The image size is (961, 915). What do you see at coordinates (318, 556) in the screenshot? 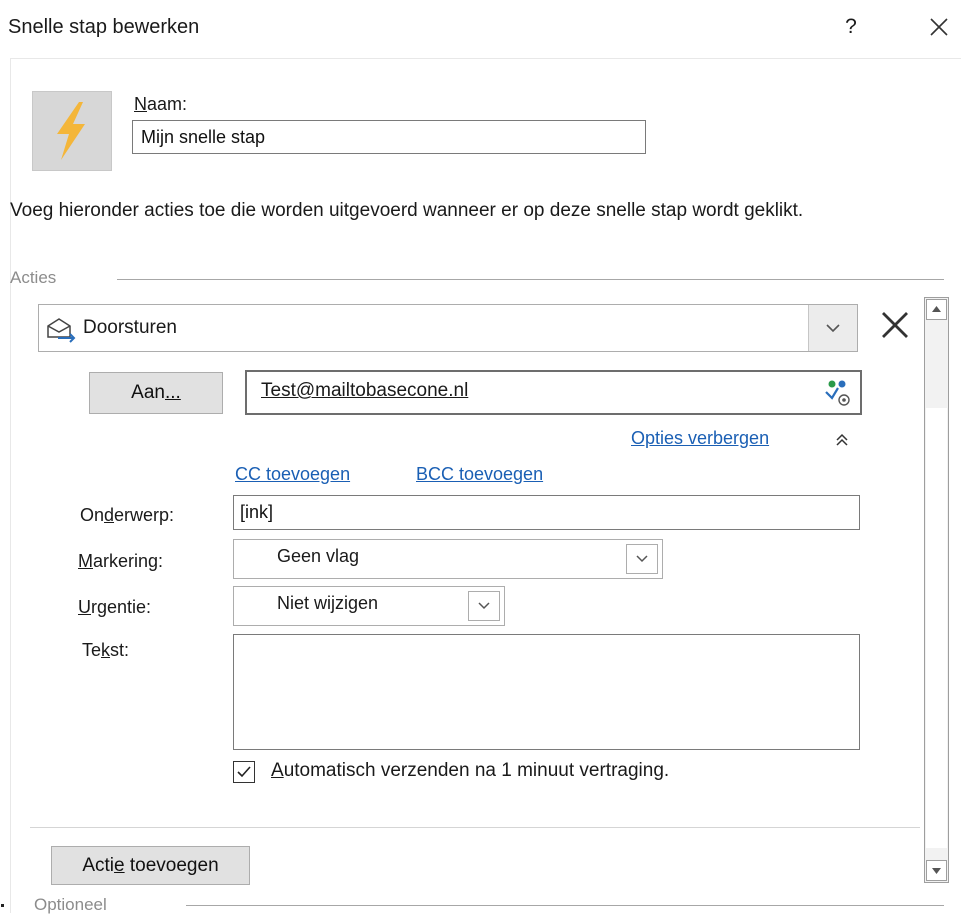
I see `flag-dropdown-value: Geen vlag` at bounding box center [318, 556].